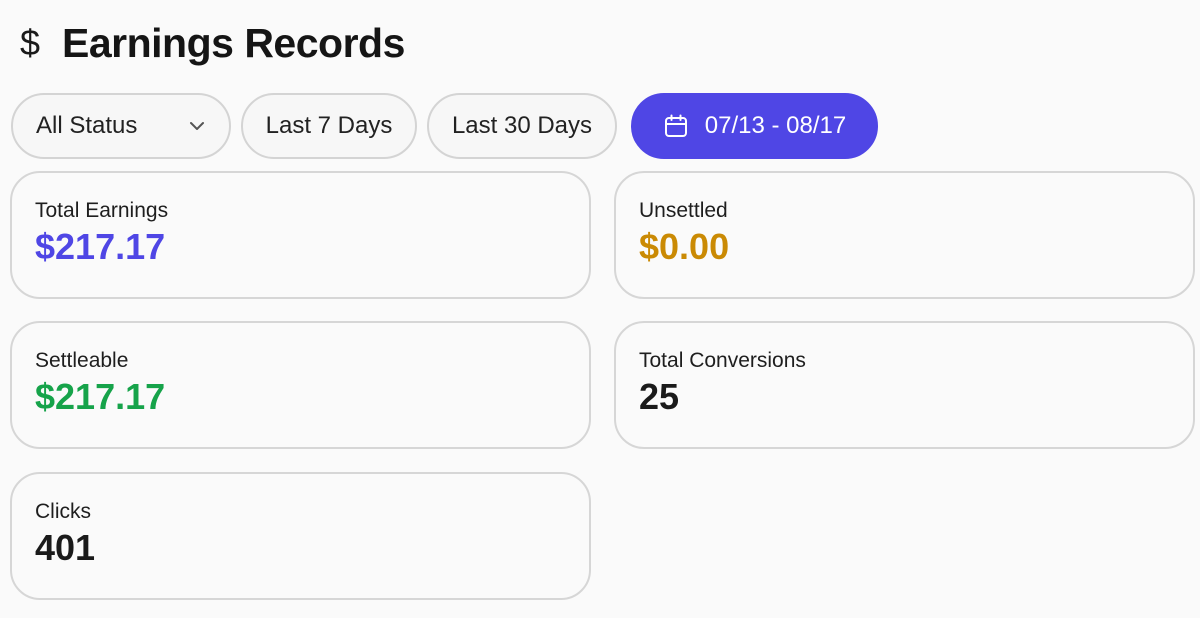 This screenshot has width=1200, height=618. I want to click on last-30-days-label: Last 30 Days, so click(522, 125).